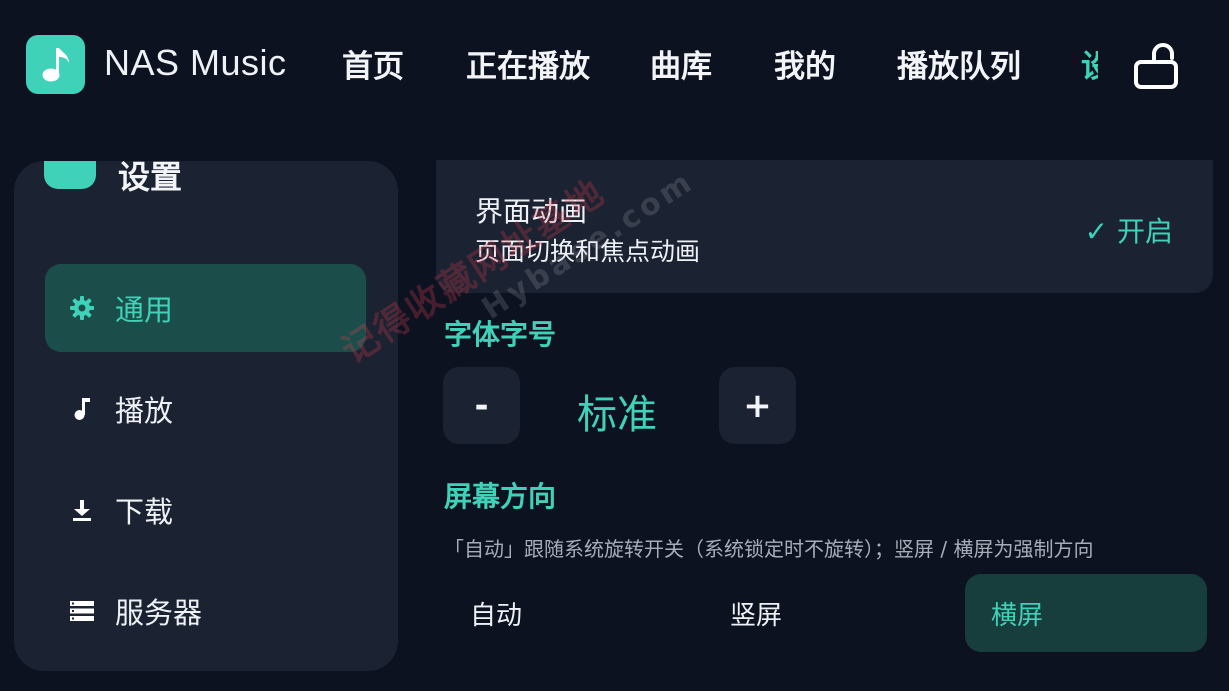 This screenshot has width=1229, height=691. What do you see at coordinates (481, 405) in the screenshot?
I see `font-size-decrease-button: -` at bounding box center [481, 405].